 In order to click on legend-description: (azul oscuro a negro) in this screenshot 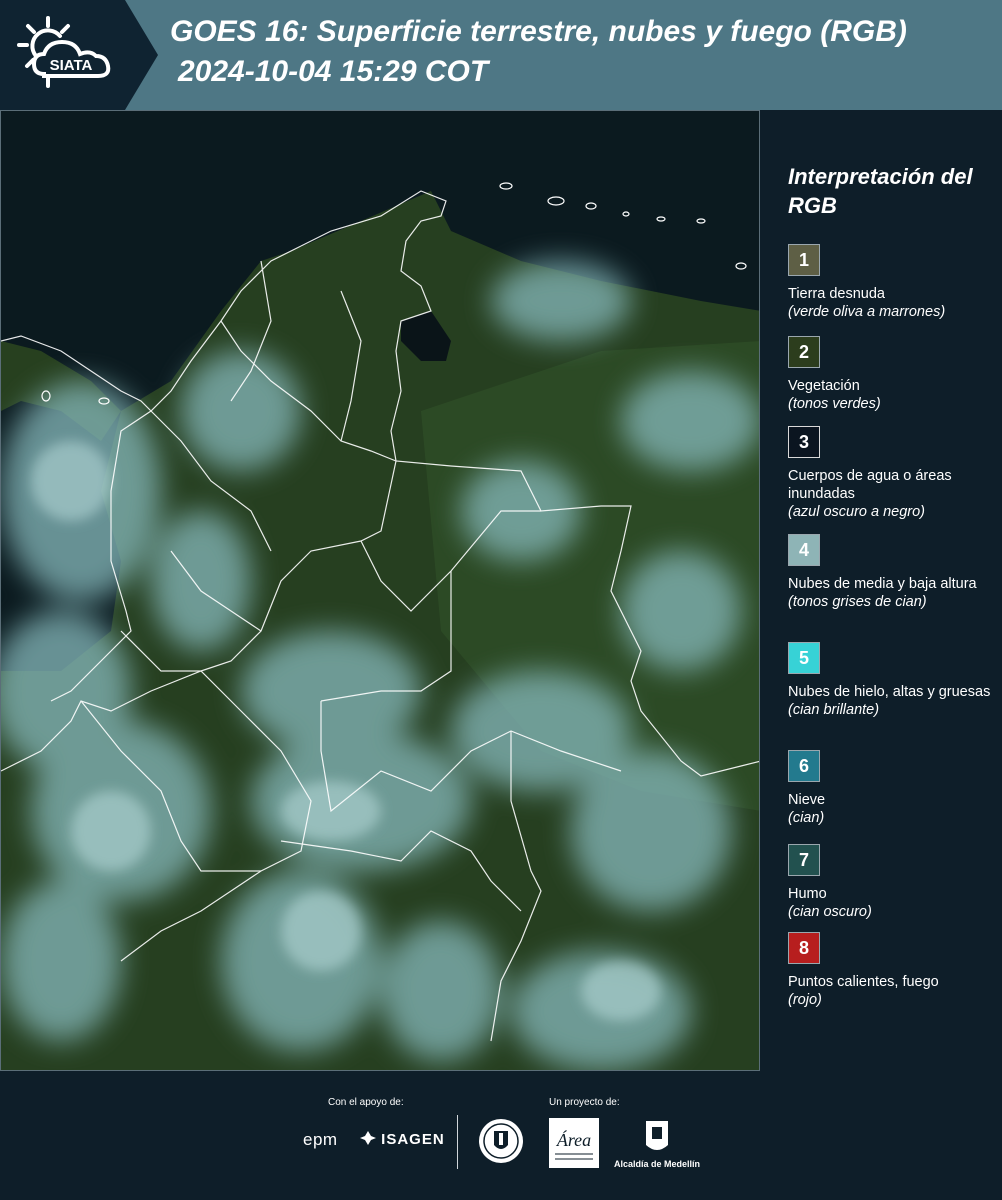, I will do `click(857, 512)`.